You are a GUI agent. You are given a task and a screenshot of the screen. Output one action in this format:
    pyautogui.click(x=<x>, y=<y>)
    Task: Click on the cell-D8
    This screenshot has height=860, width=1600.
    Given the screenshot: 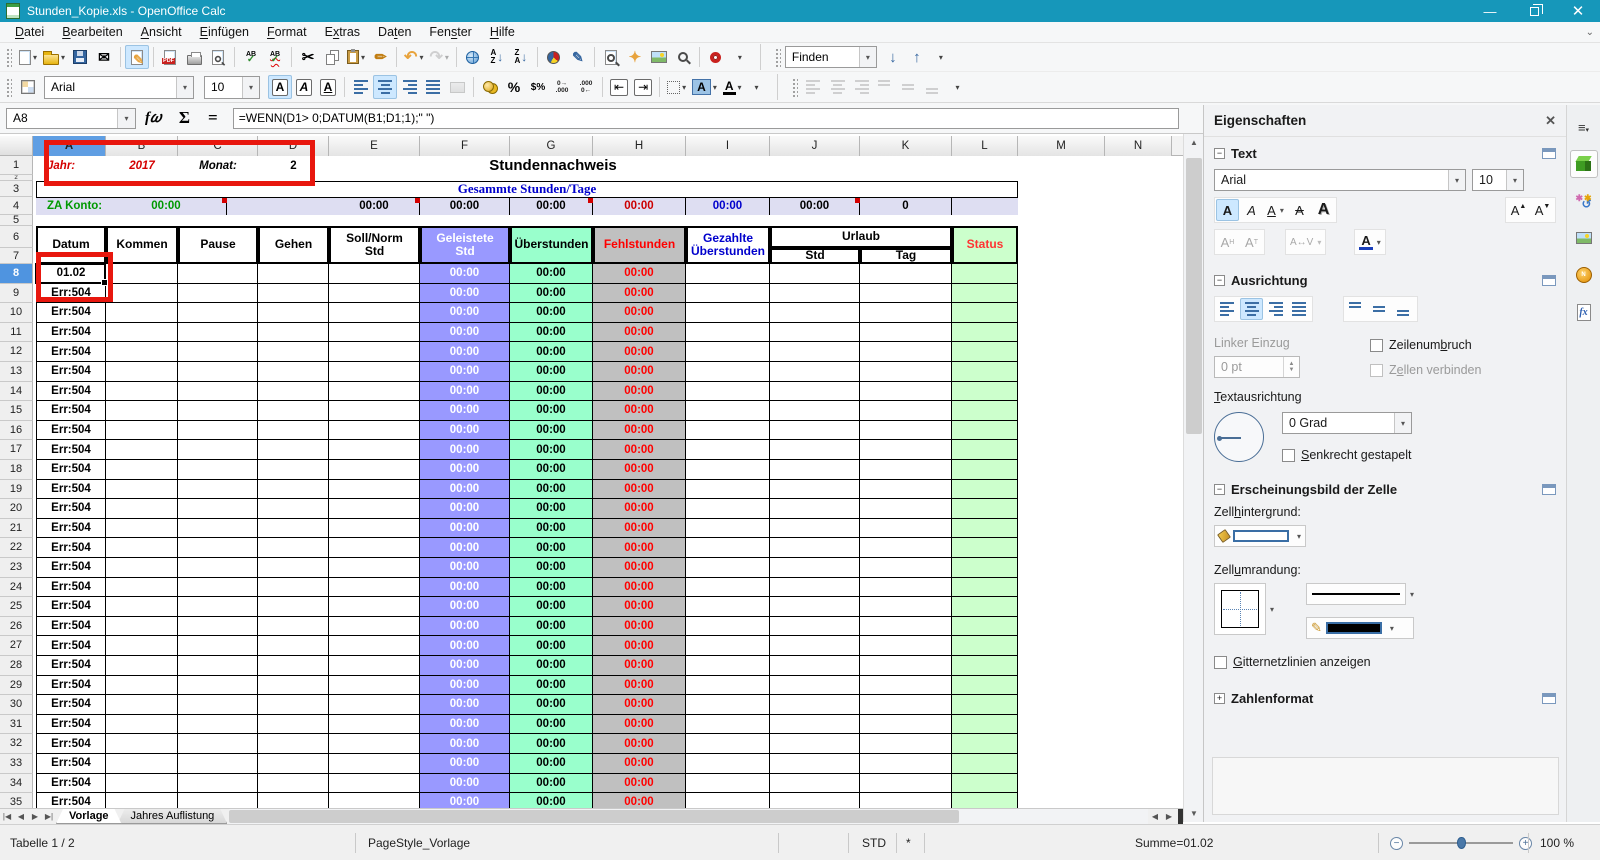 What is the action you would take?
    pyautogui.click(x=293, y=274)
    